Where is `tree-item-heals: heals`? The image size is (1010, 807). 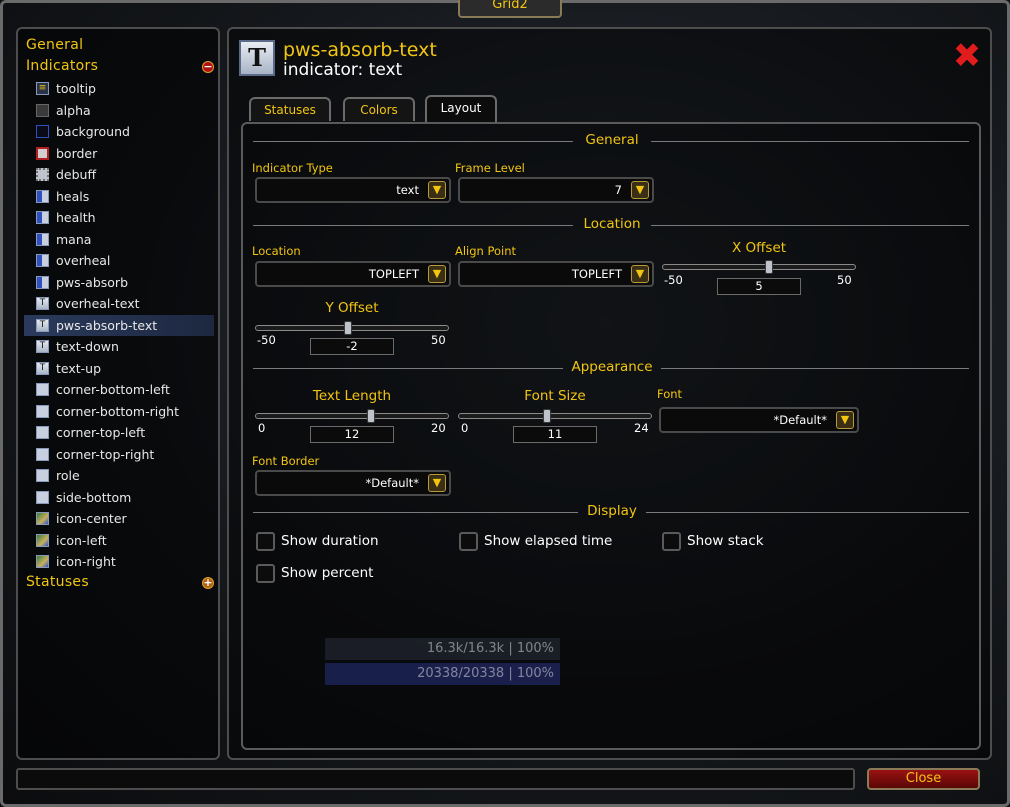
tree-item-heals: heals is located at coordinates (119, 196).